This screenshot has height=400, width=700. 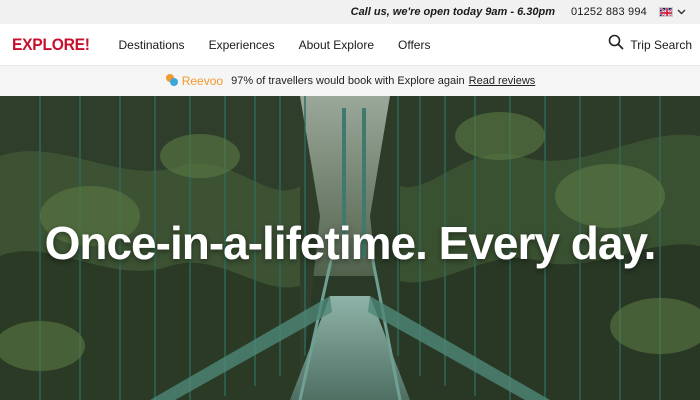 What do you see at coordinates (666, 12) in the screenshot?
I see `uk-flag-icon` at bounding box center [666, 12].